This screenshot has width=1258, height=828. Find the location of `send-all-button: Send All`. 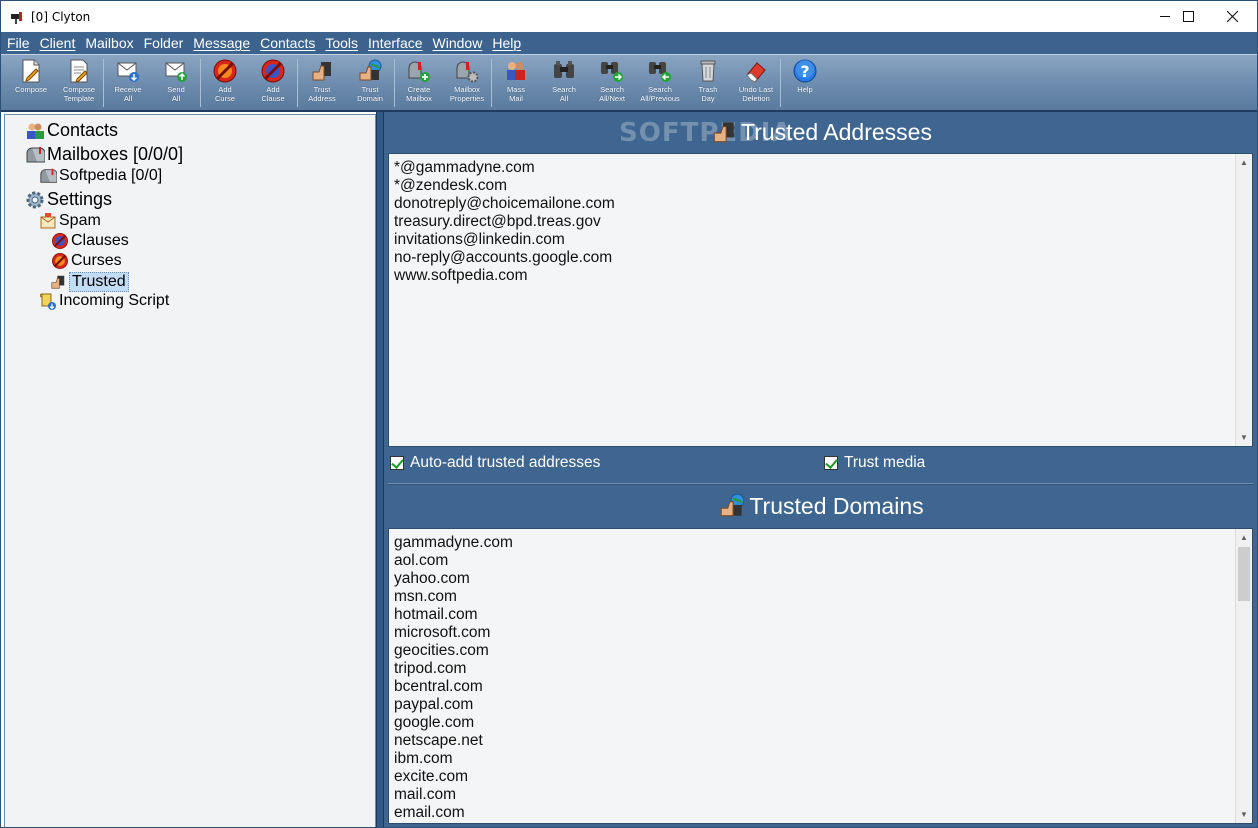

send-all-button: Send All is located at coordinates (176, 83).